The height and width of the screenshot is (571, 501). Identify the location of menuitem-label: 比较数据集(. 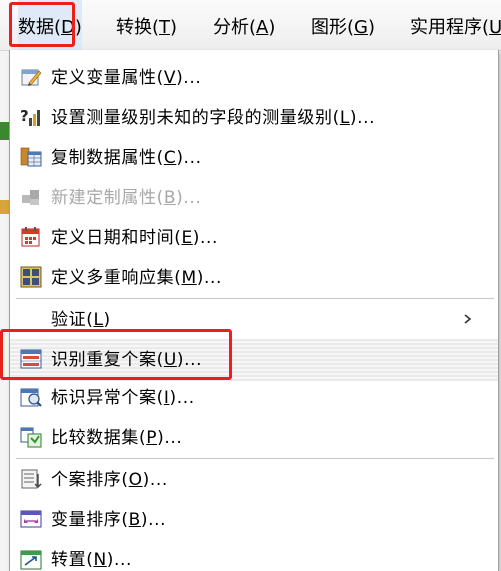
(99, 438).